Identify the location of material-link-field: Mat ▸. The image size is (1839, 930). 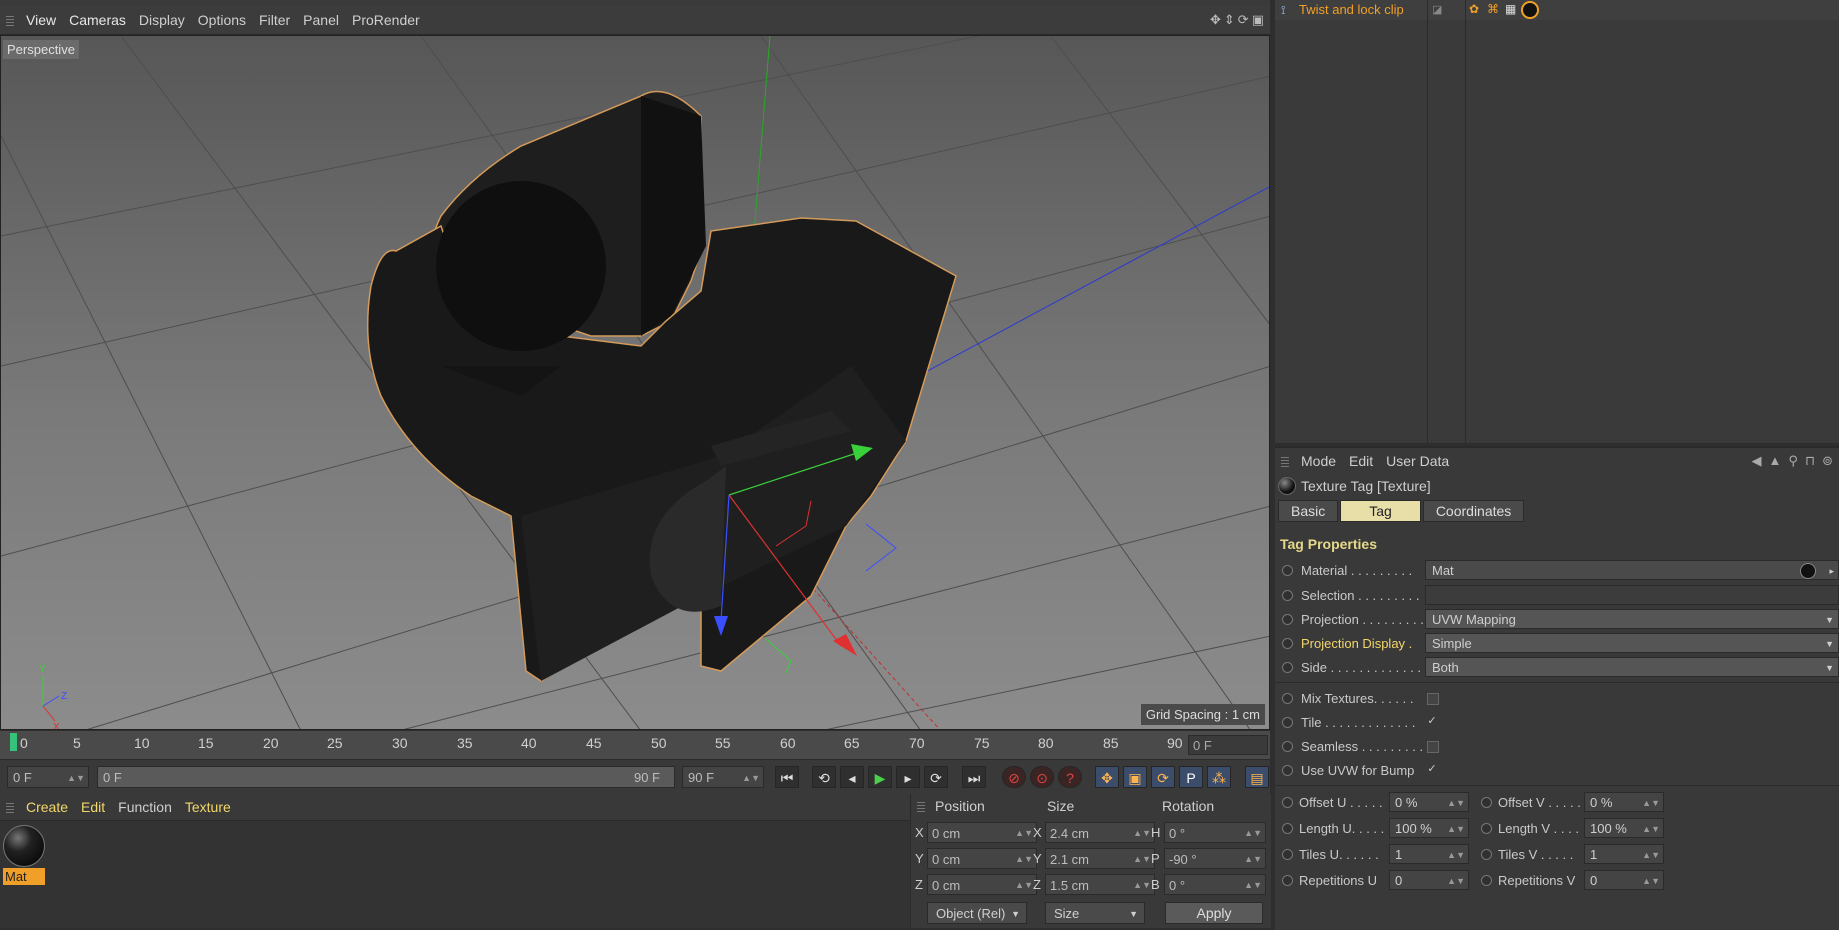
(1632, 570).